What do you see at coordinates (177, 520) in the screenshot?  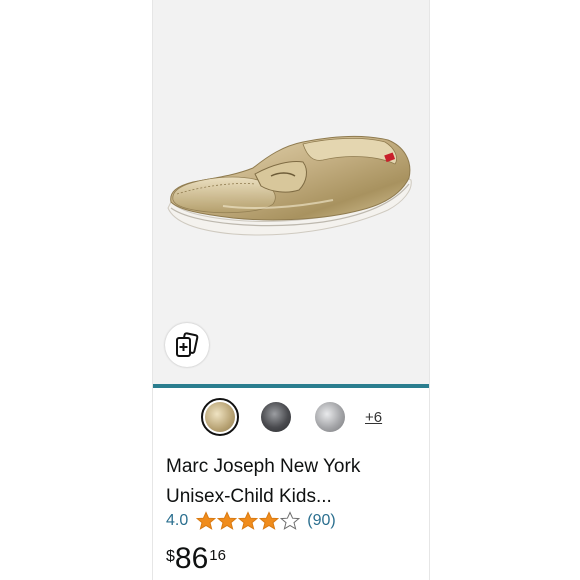 I see `rating-value: 4.0` at bounding box center [177, 520].